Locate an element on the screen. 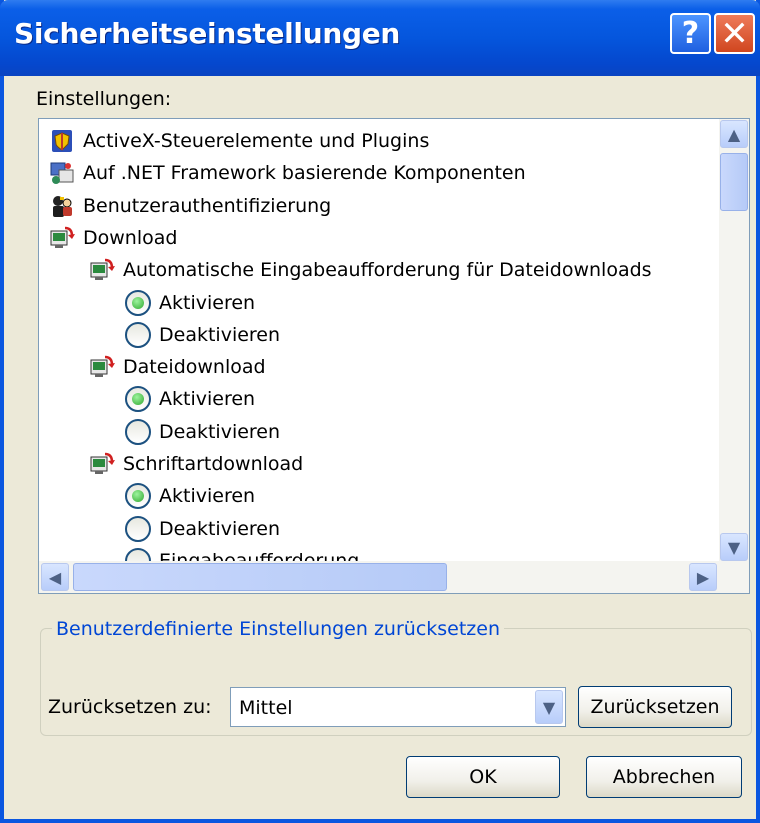 The image size is (760, 823). settings-category-row: Download is located at coordinates (113, 238).